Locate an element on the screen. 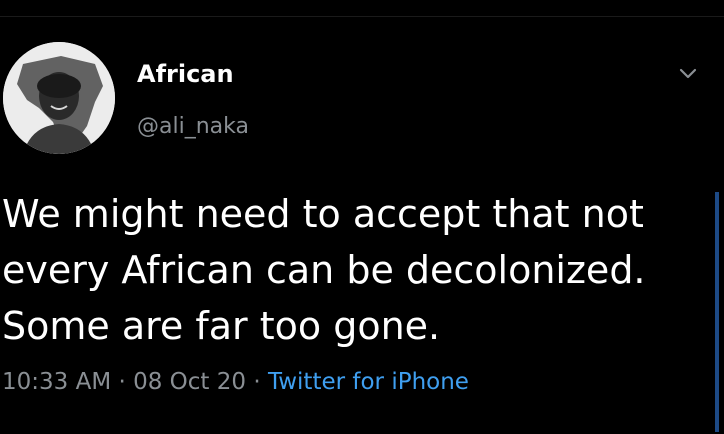  scroll-accent-bar is located at coordinates (717, 312).